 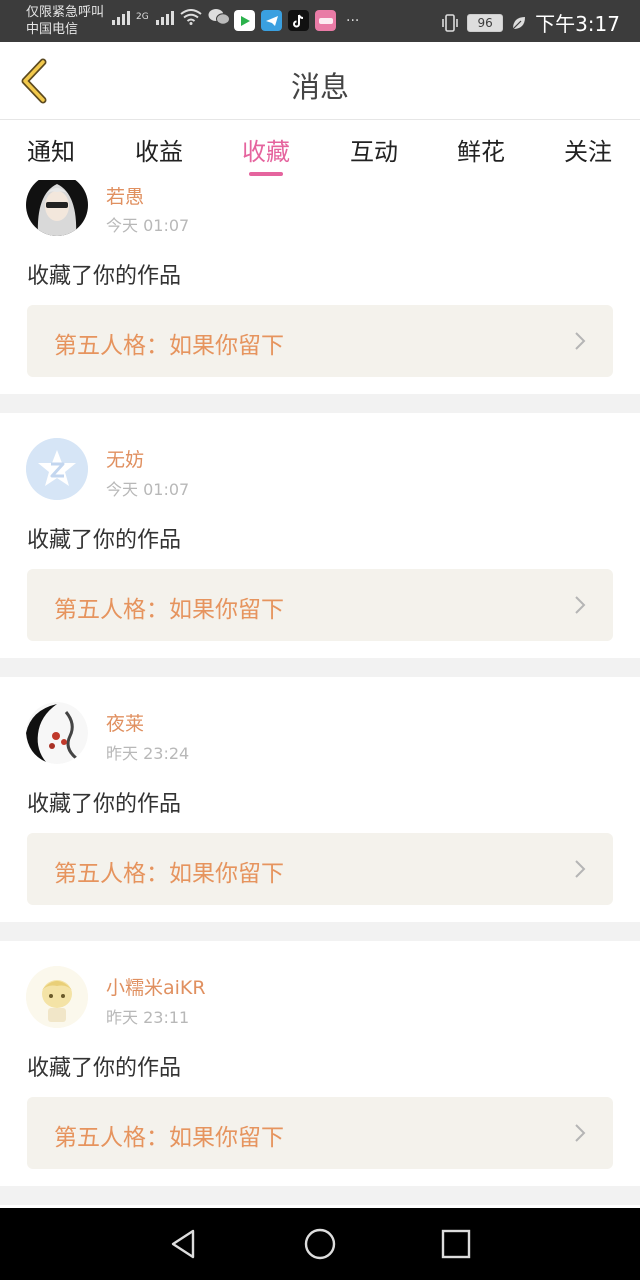 What do you see at coordinates (450, 22) in the screenshot?
I see `vibrate-icon` at bounding box center [450, 22].